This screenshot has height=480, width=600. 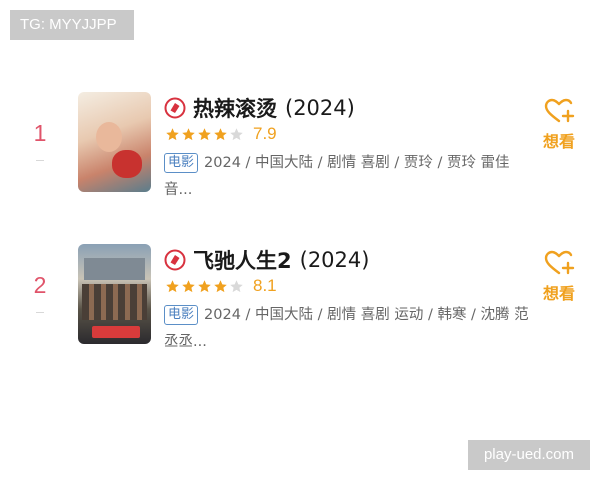 I want to click on title-row: 热辣滚烫 (2024), so click(x=259, y=108).